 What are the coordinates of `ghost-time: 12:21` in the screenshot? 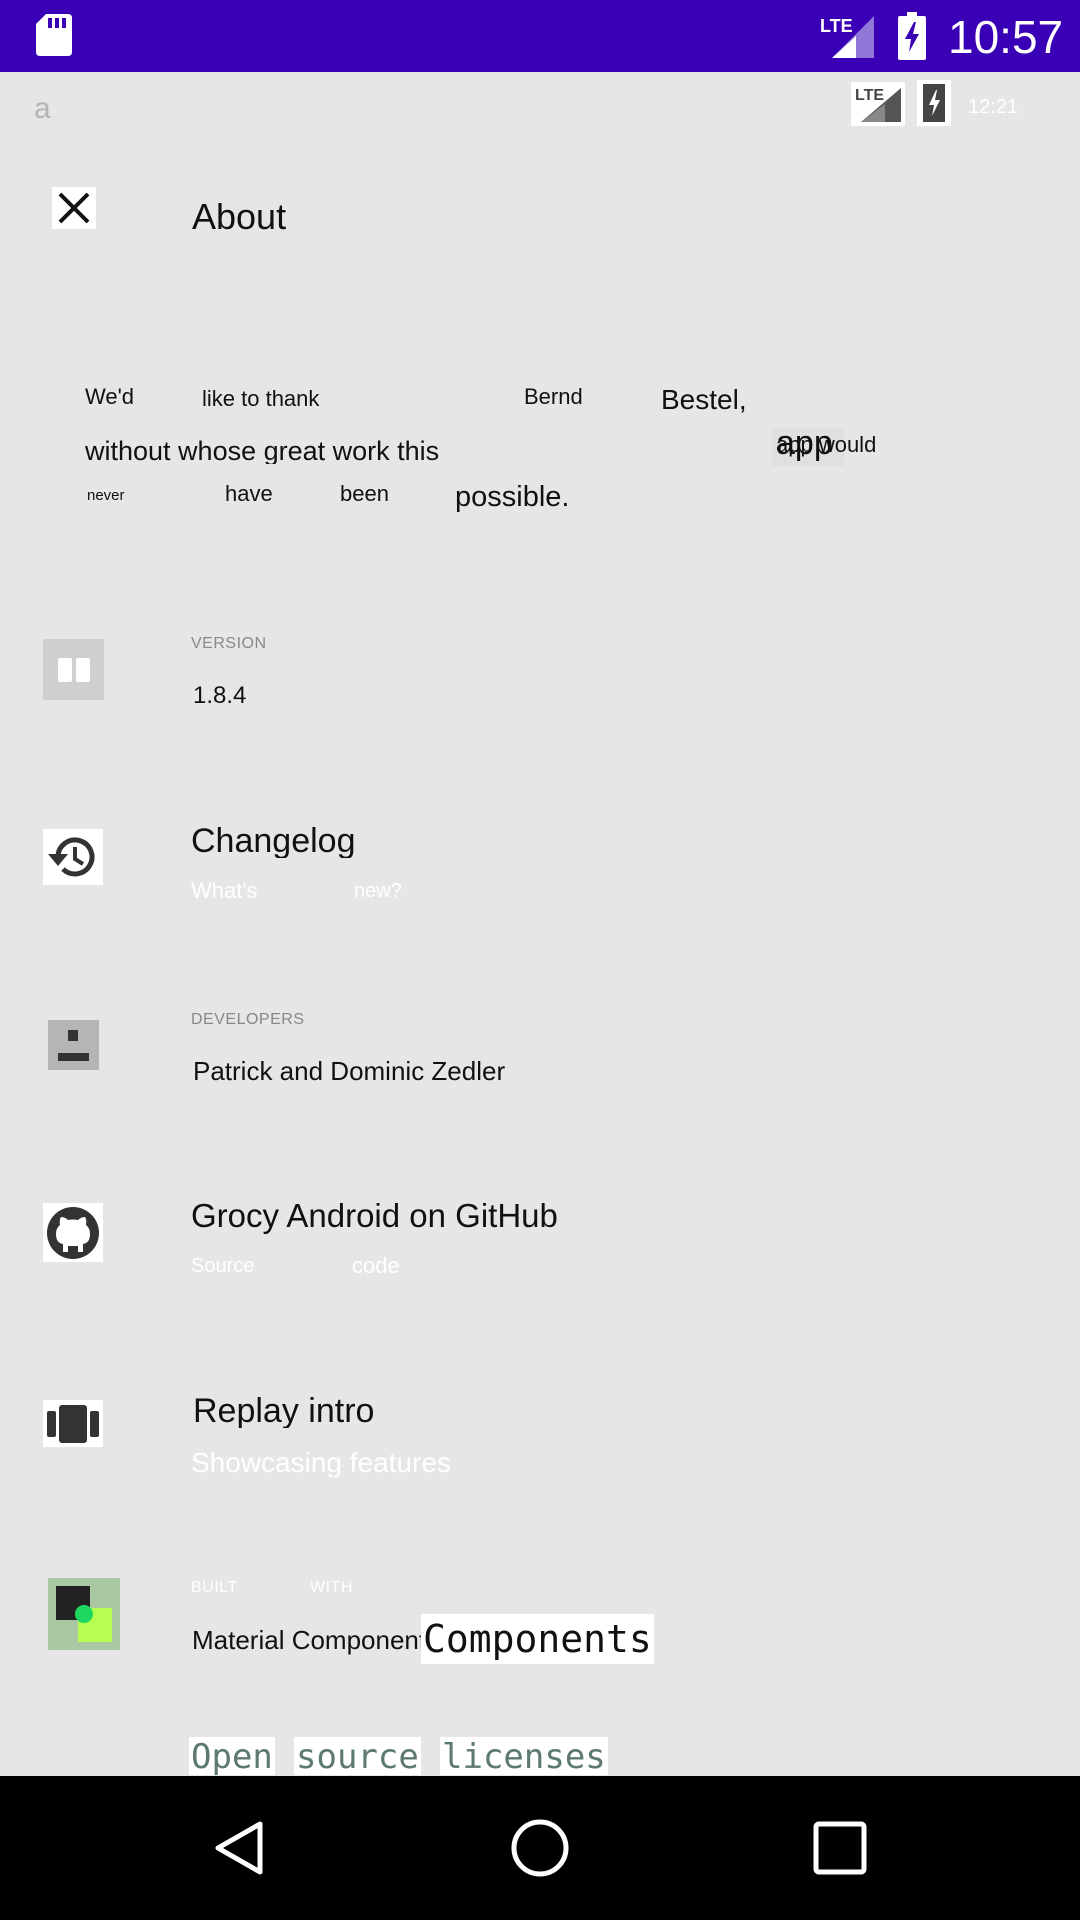 It's located at (993, 107).